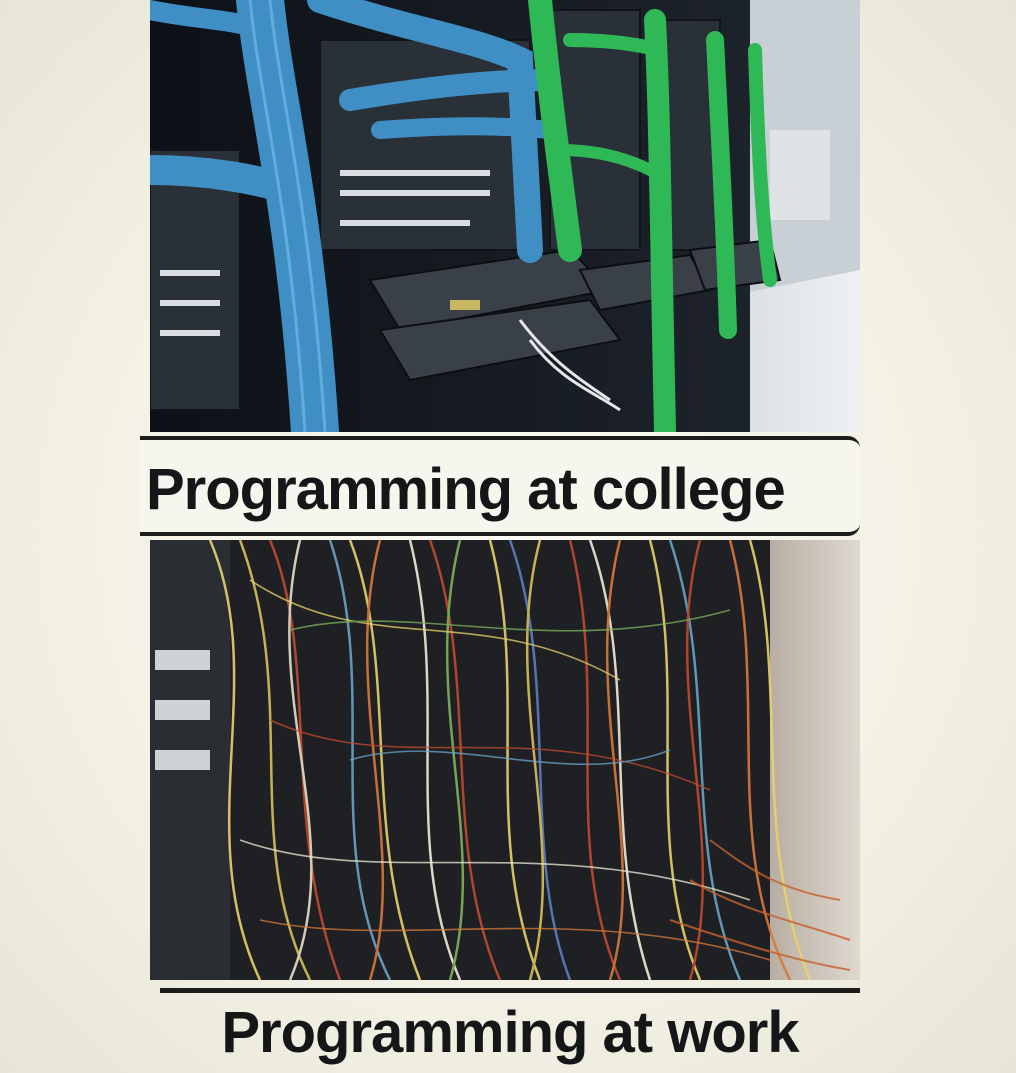 The height and width of the screenshot is (1073, 1016). Describe the element at coordinates (510, 1030) in the screenshot. I see `bottom-caption: Programming at work` at that location.